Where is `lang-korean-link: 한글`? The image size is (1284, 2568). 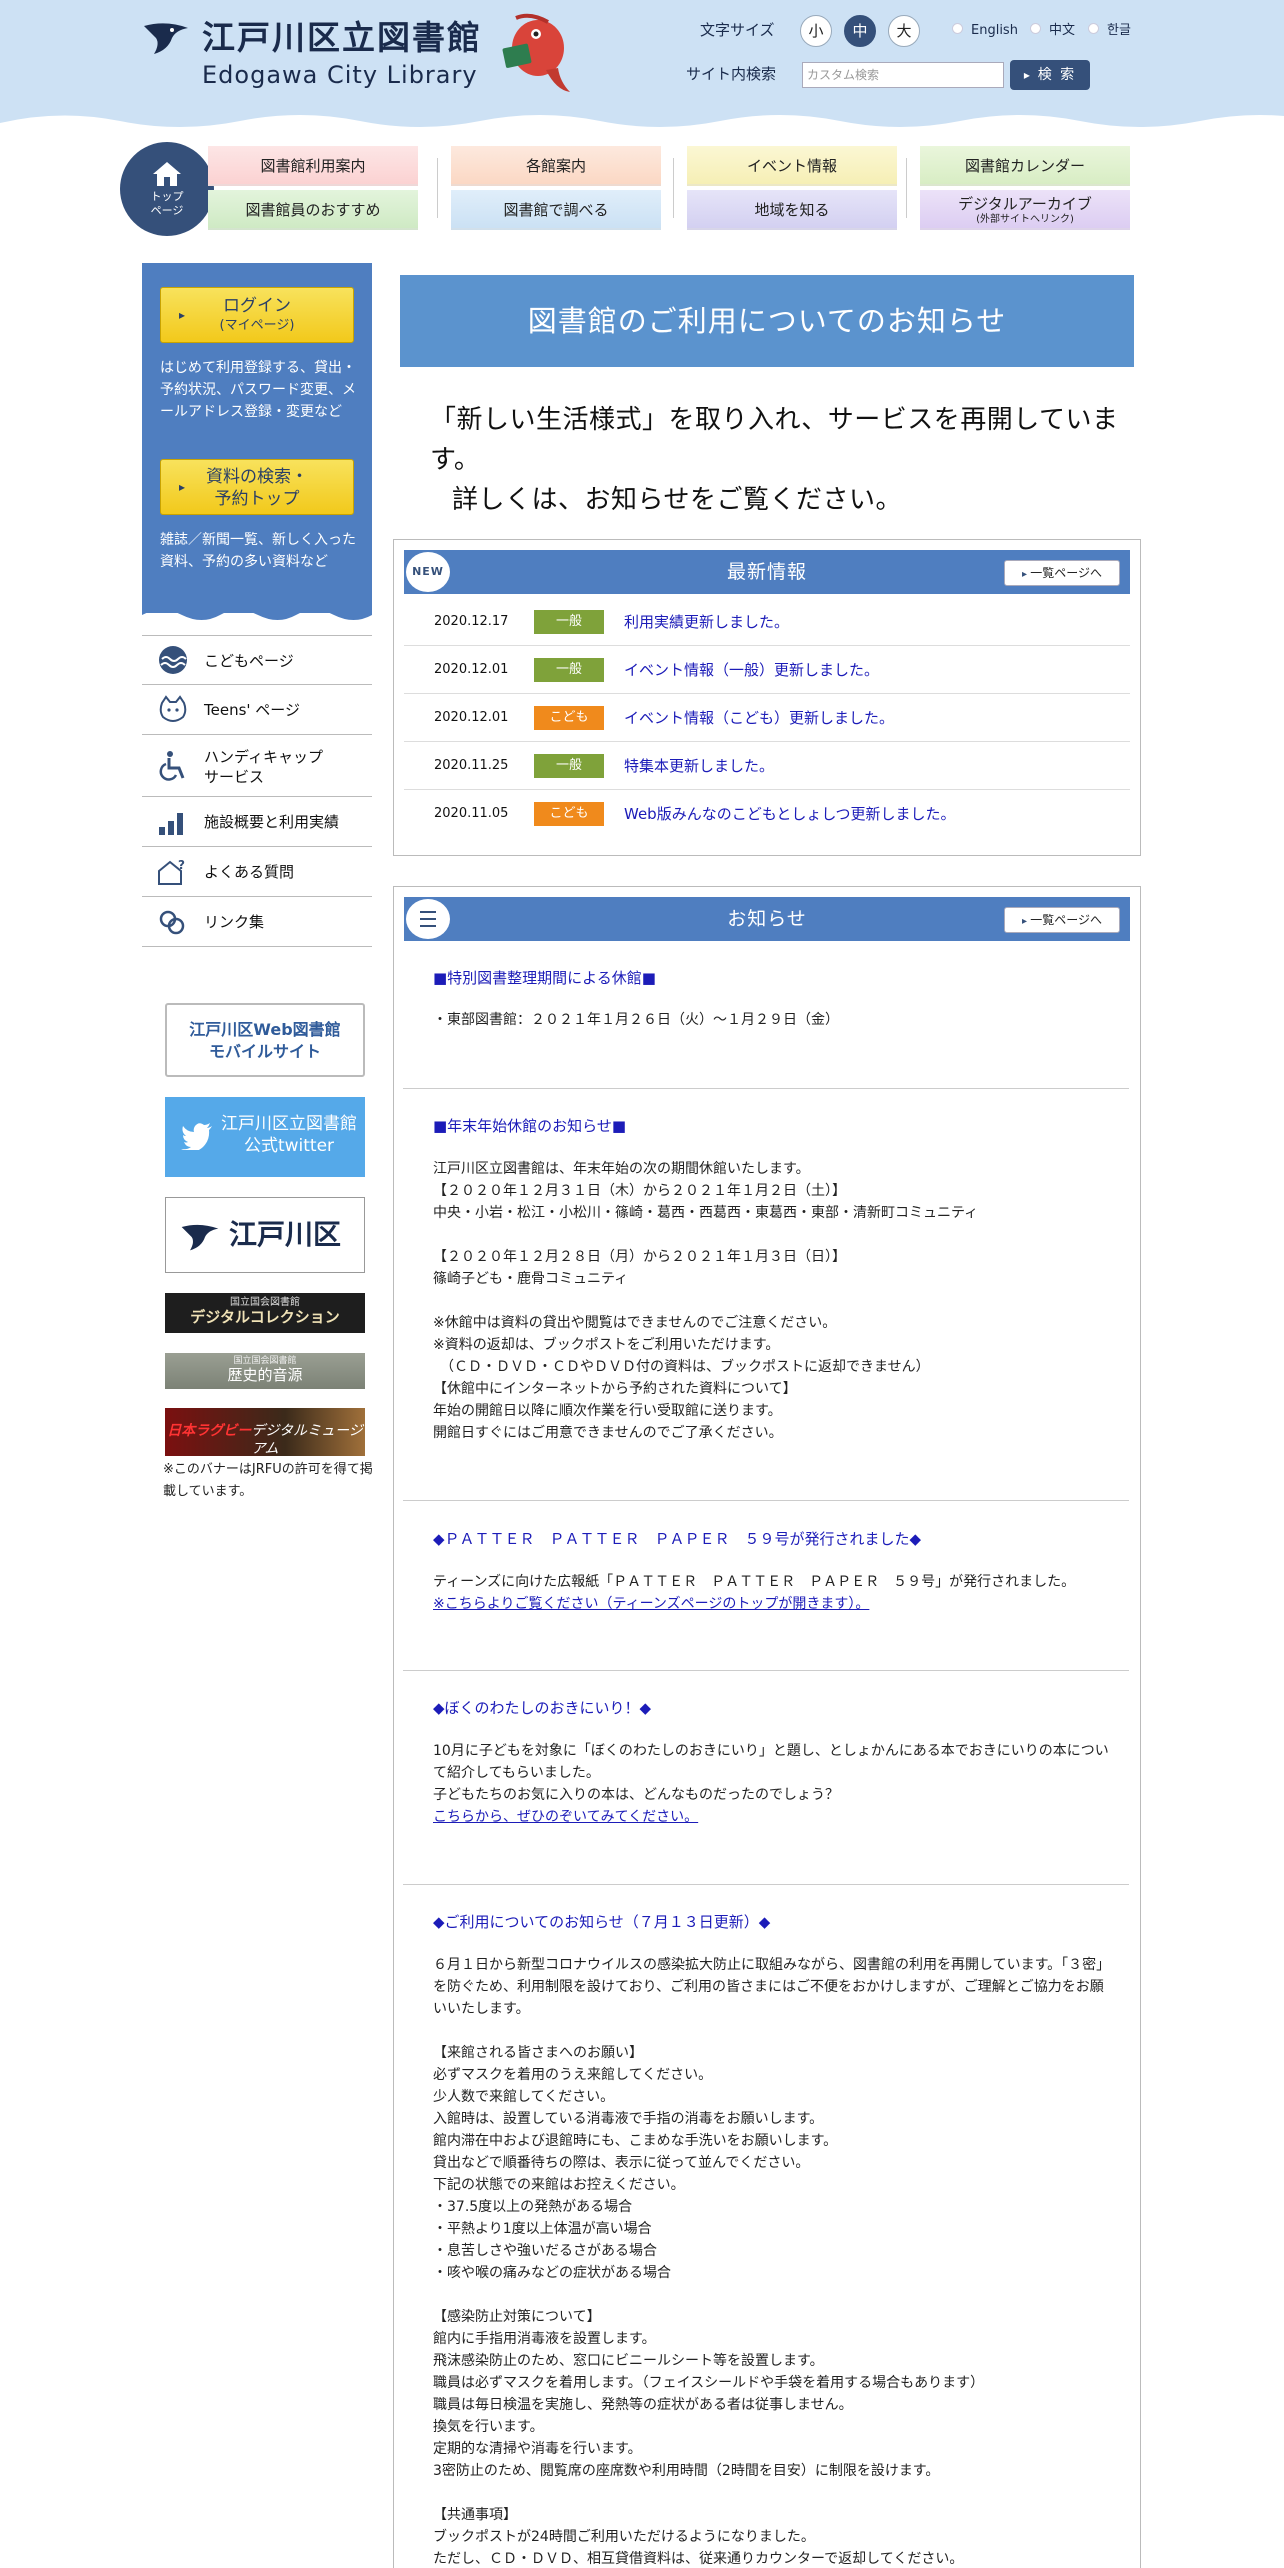
lang-korean-link: 한글 is located at coordinates (1109, 31).